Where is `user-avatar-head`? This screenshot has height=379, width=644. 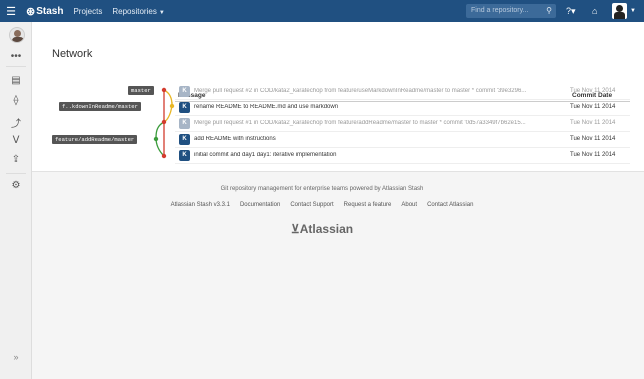 user-avatar-head is located at coordinates (619, 8).